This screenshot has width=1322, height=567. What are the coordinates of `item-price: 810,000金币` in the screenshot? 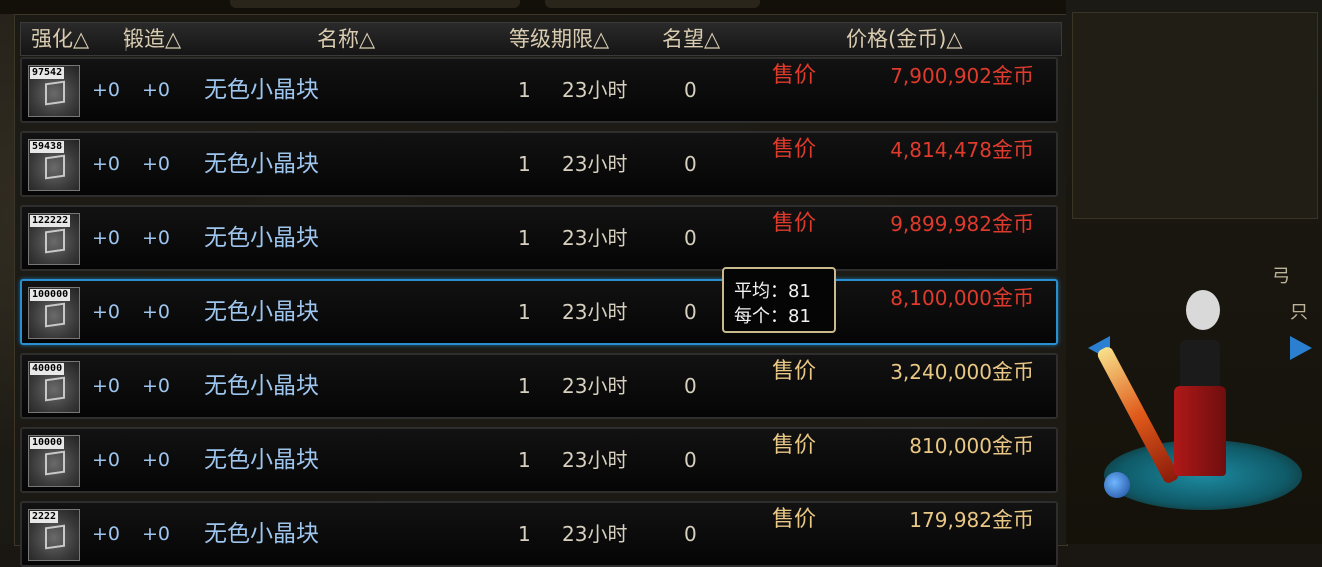 It's located at (971, 446).